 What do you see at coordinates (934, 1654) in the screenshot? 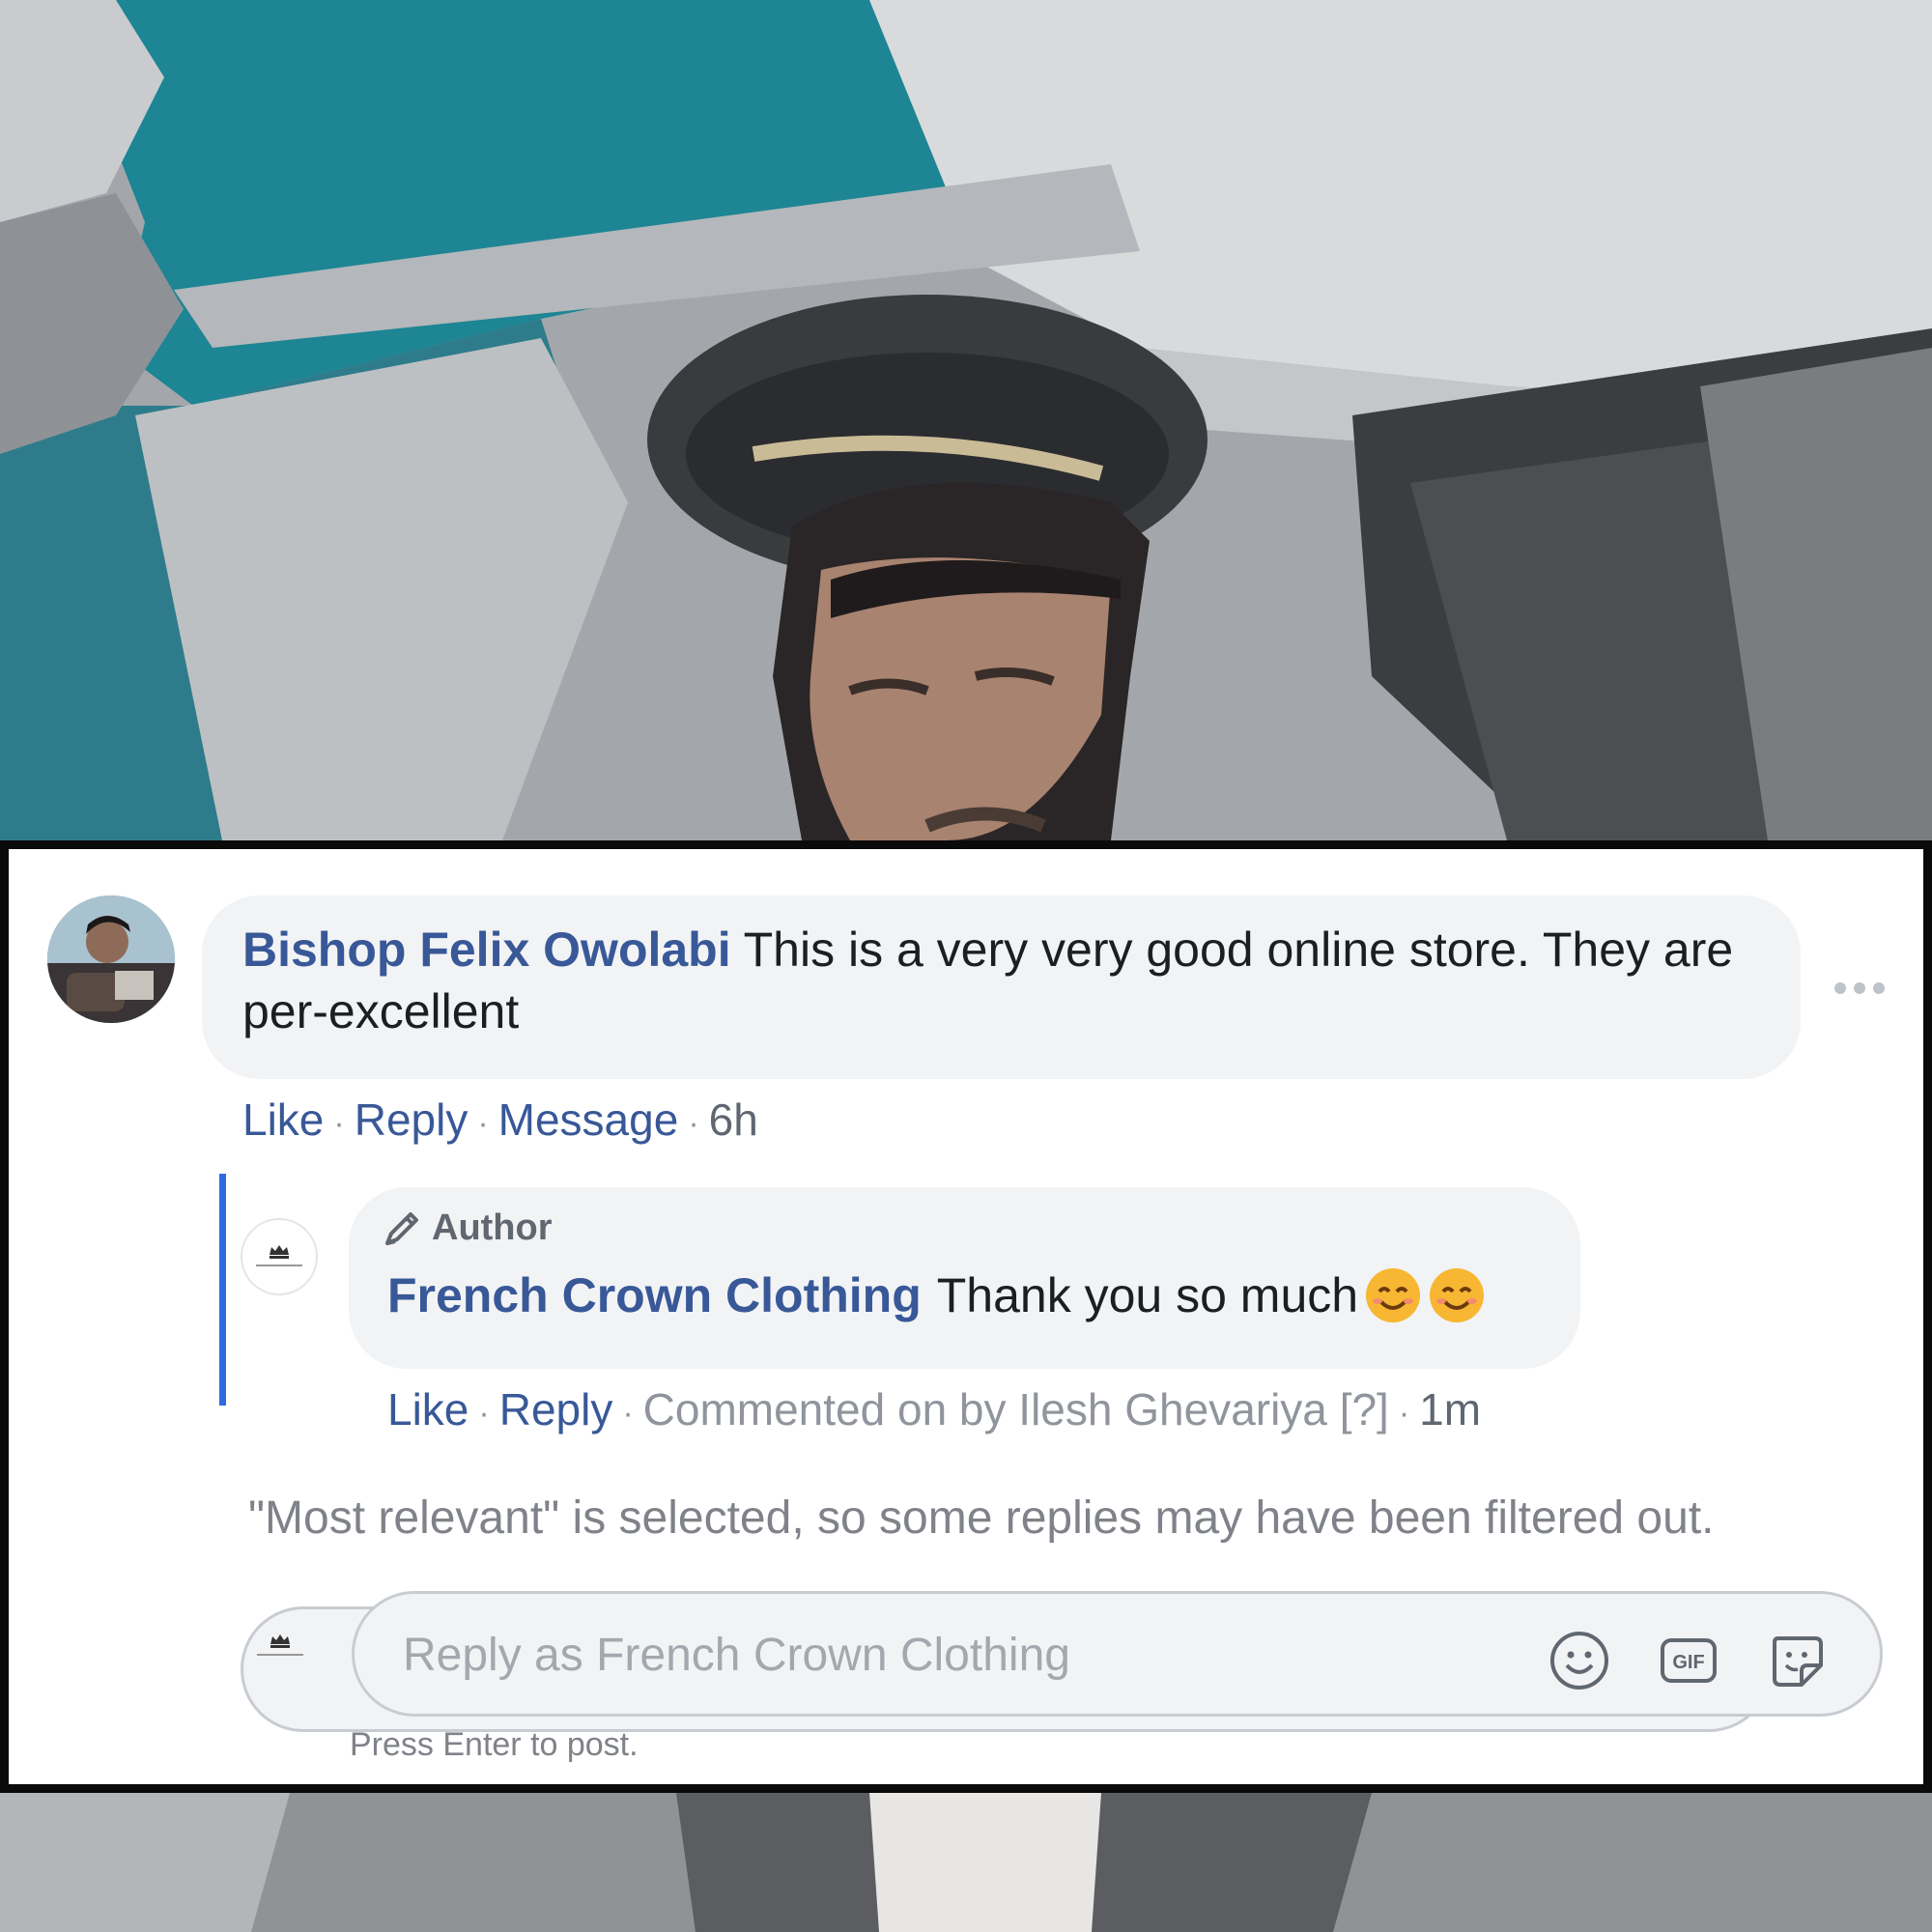
I see `reply-input` at bounding box center [934, 1654].